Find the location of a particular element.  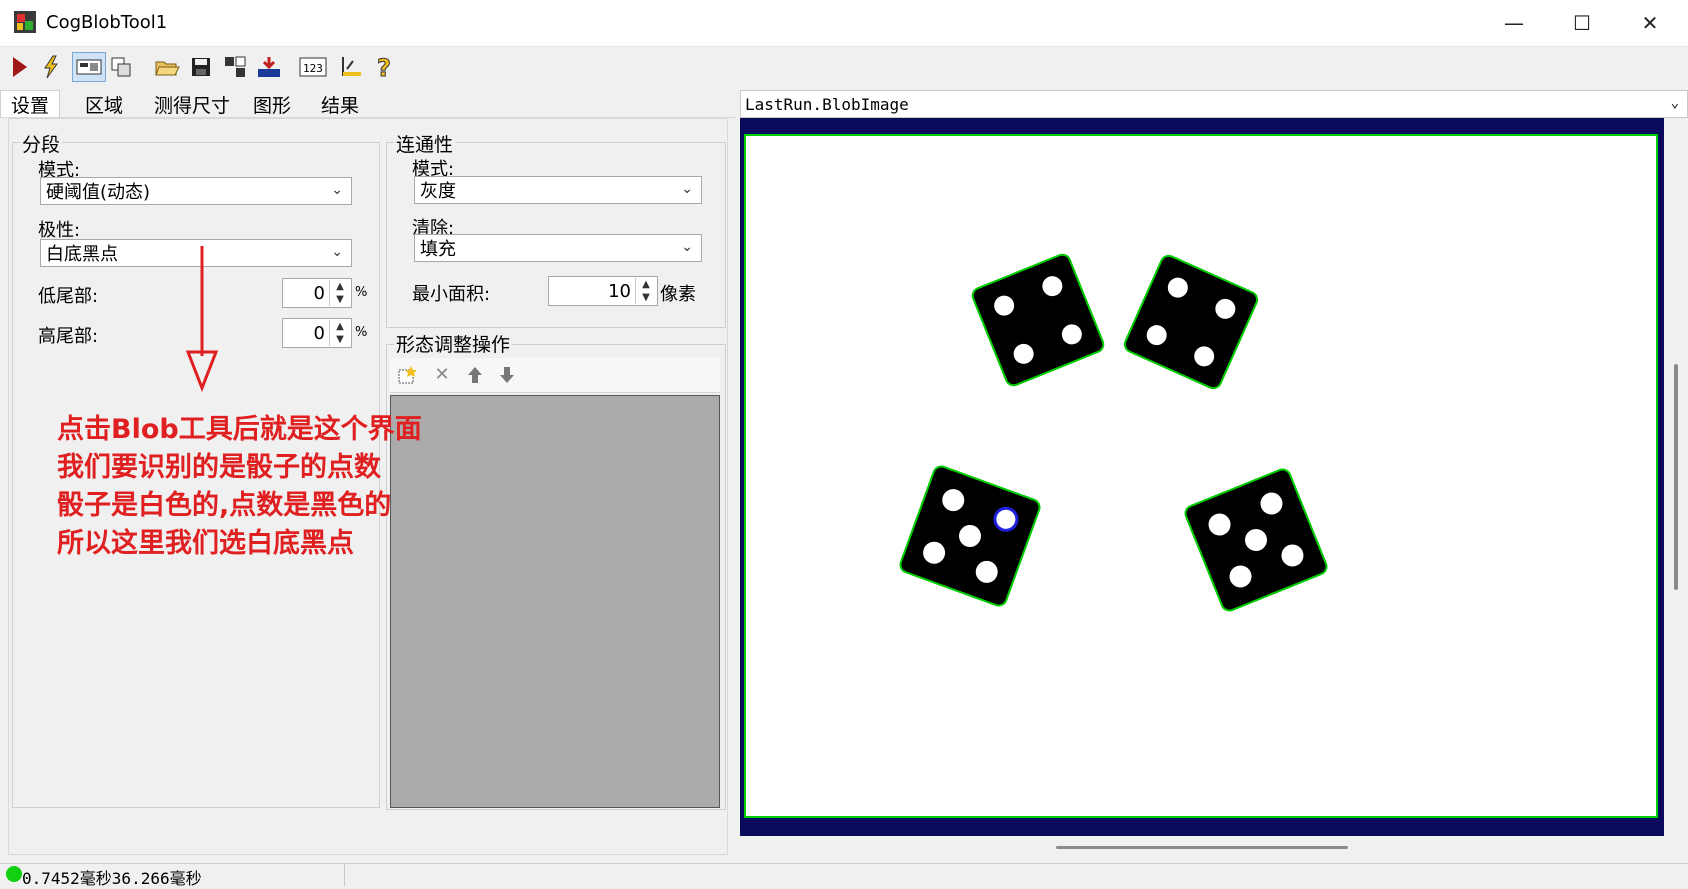

minimize-button: — is located at coordinates (1514, 23).